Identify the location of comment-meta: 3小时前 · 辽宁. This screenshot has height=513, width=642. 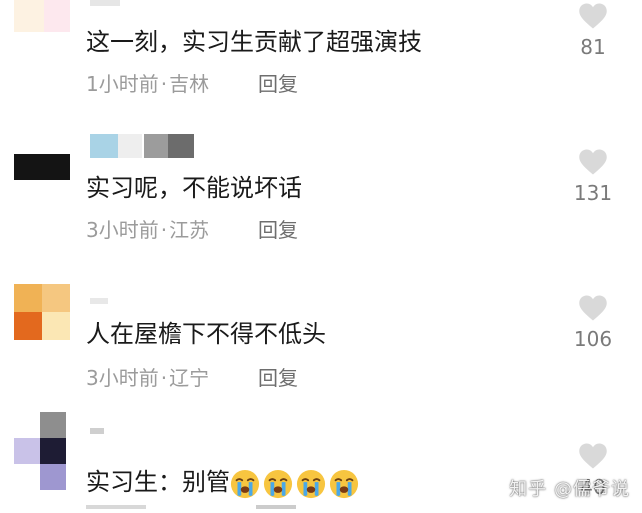
(147, 378).